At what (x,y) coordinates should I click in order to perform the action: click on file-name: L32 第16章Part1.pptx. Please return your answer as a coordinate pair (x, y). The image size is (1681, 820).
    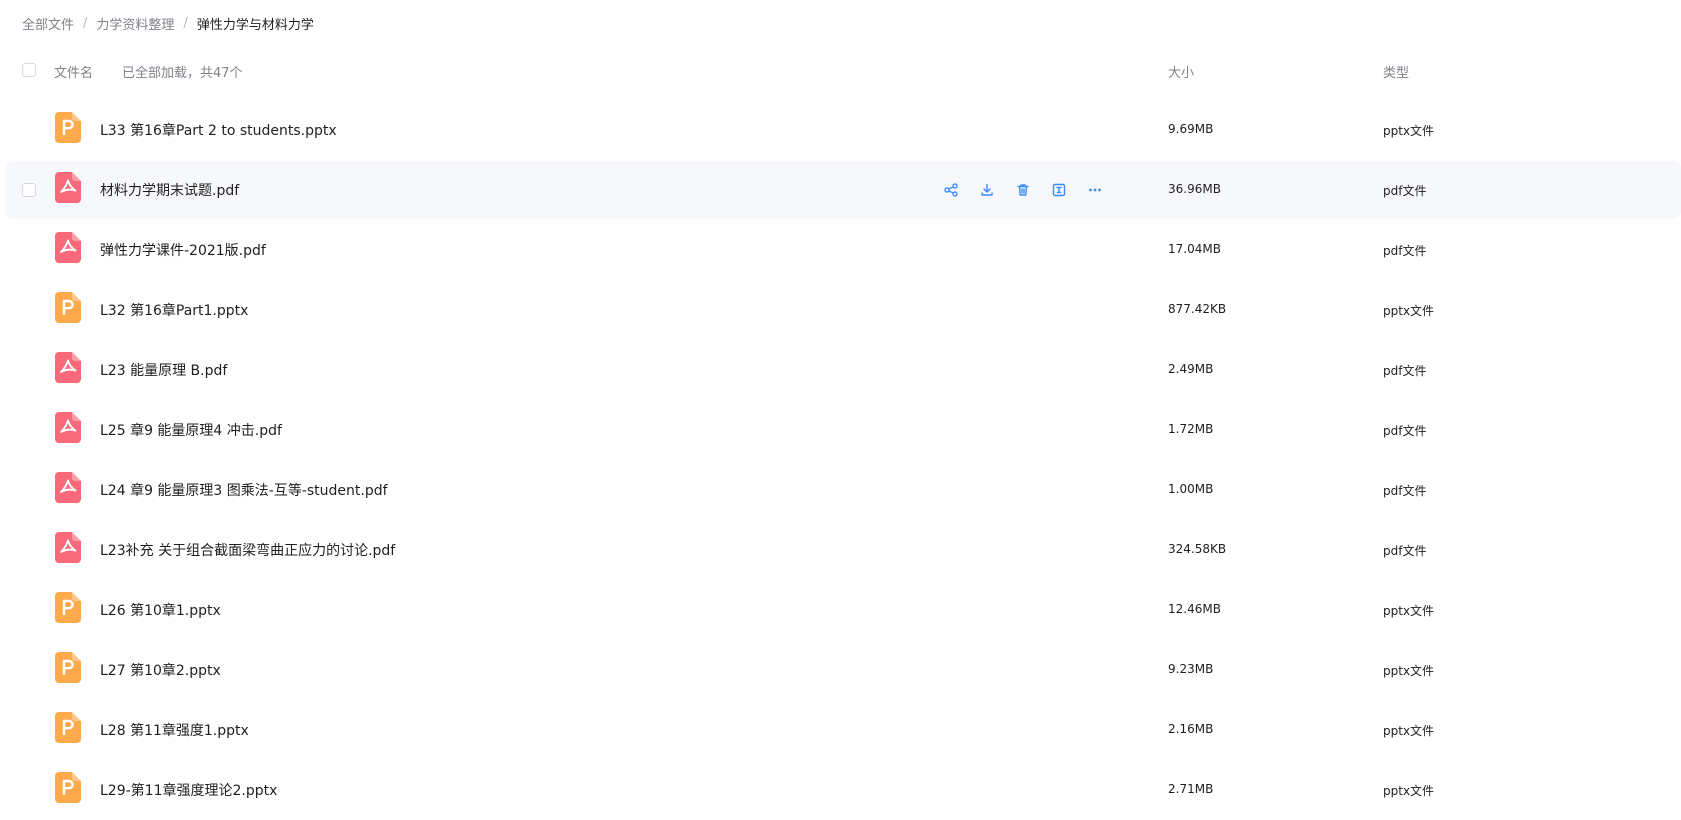
    Looking at the image, I should click on (174, 310).